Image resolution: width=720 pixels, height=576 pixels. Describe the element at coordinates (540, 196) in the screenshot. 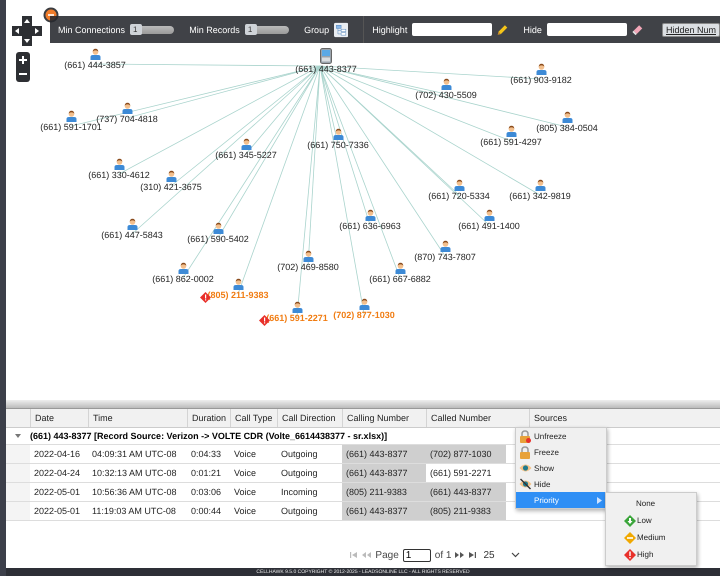

I see `node-label: (661) 342-9819` at that location.